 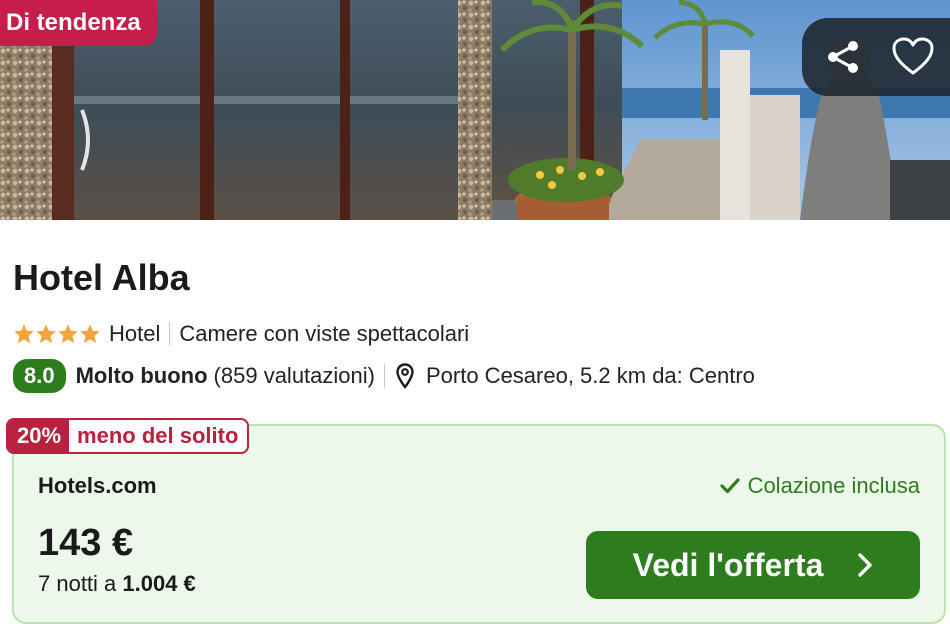 What do you see at coordinates (728, 564) in the screenshot?
I see `view-offer-label: Vedi l'offerta` at bounding box center [728, 564].